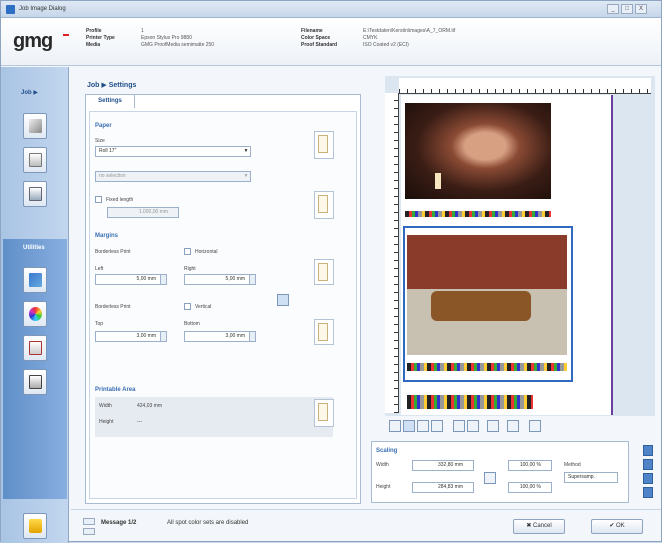 The image size is (662, 543). I want to click on paper-size-select: Roll 17", so click(173, 151).